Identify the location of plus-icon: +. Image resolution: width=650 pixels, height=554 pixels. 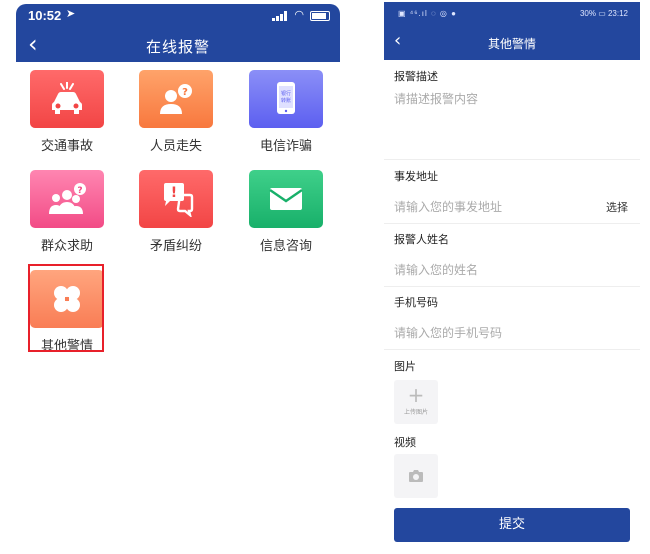
(416, 395).